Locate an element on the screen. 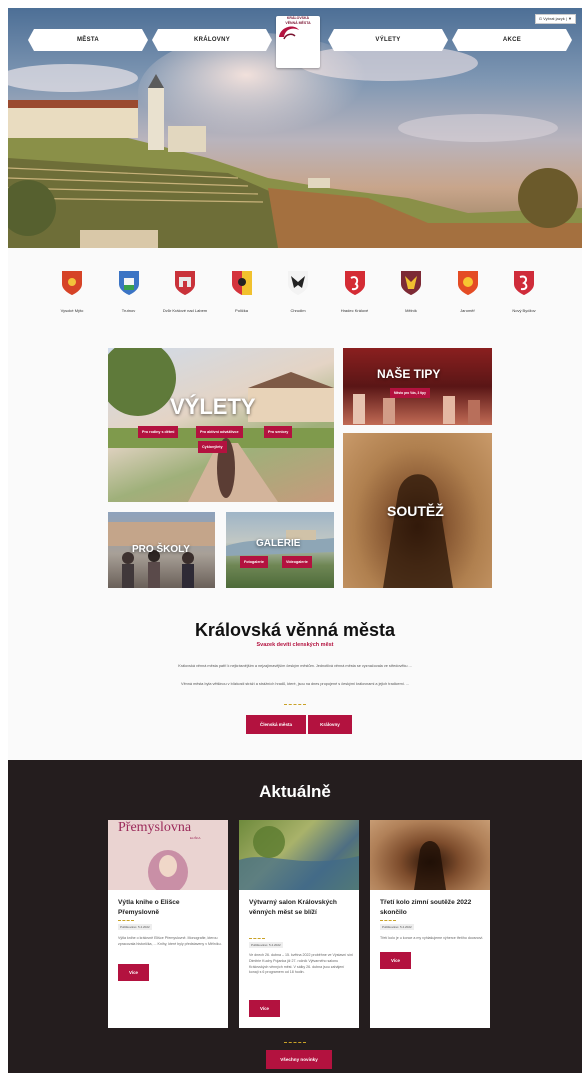 The image size is (582, 1073). city-hradec-kralove: Hradec Králové is located at coordinates (355, 301).